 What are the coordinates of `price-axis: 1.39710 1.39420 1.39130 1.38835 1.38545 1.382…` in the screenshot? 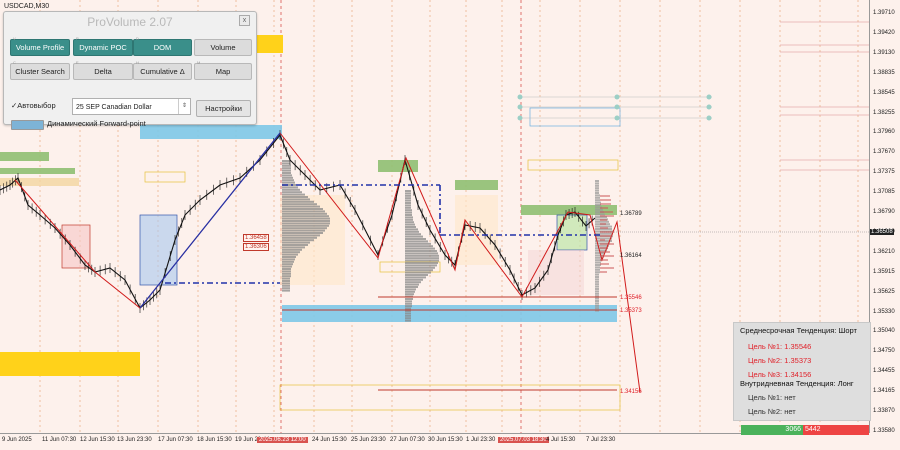 It's located at (884, 216).